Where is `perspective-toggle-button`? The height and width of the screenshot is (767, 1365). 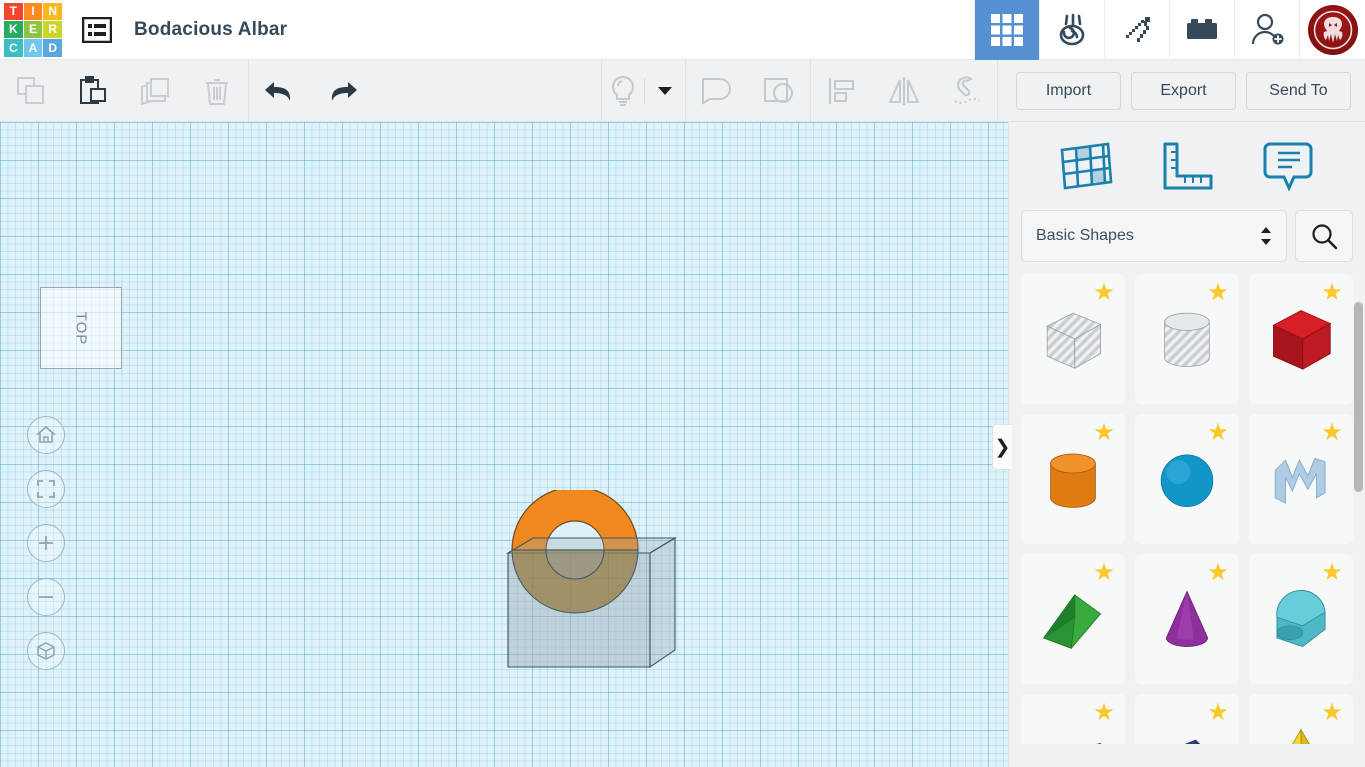
perspective-toggle-button is located at coordinates (46, 651).